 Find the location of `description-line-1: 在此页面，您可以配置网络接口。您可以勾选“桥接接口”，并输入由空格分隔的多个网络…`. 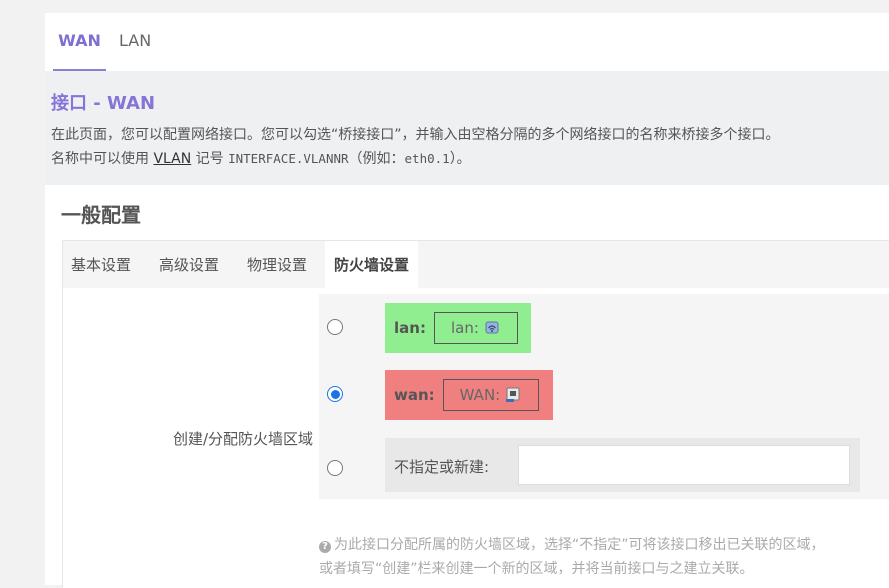

description-line-1: 在此页面，您可以配置网络接口。您可以勾选“桥接接口”，并输入由空格分隔的多个网络… is located at coordinates (415, 135).